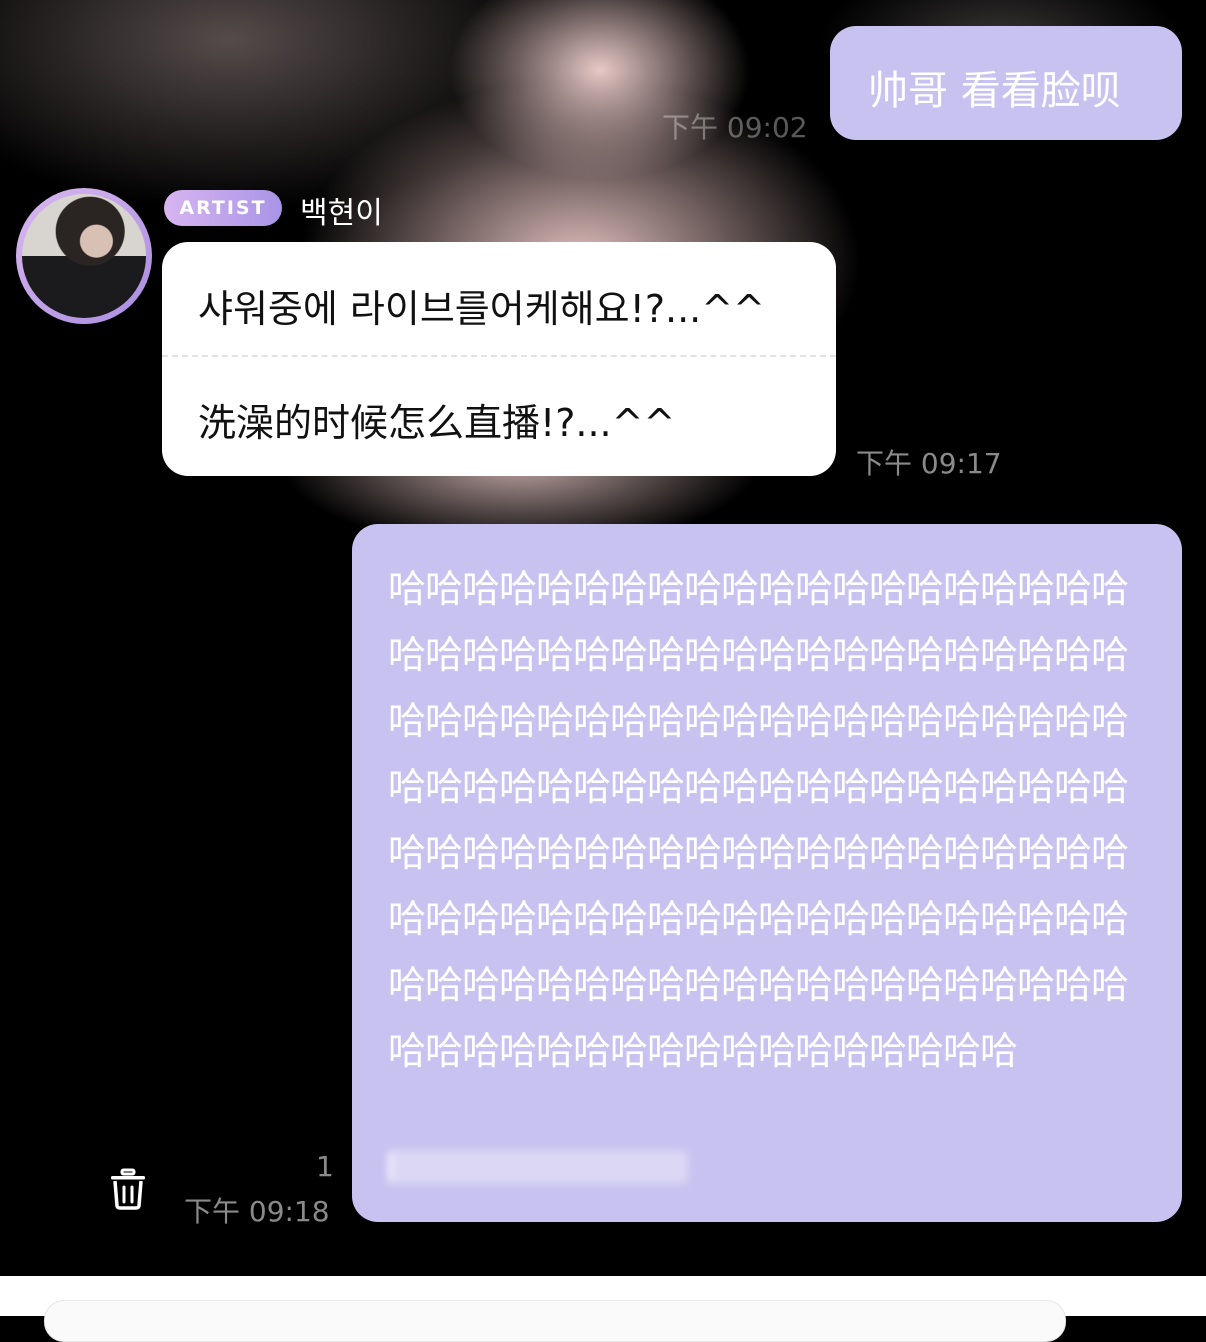  I want to click on outgoing-message-bubble: 帅哥 看看脸呗, so click(1006, 83).